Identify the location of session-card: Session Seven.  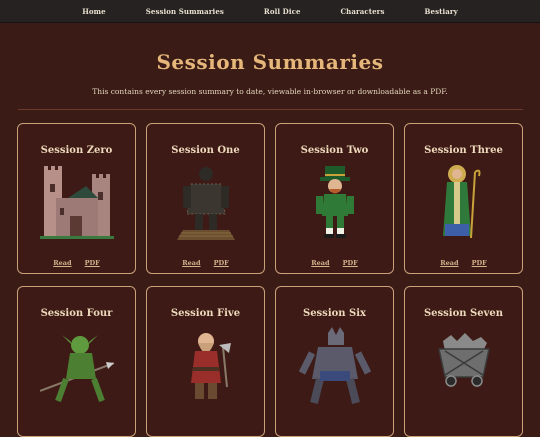
(463, 361).